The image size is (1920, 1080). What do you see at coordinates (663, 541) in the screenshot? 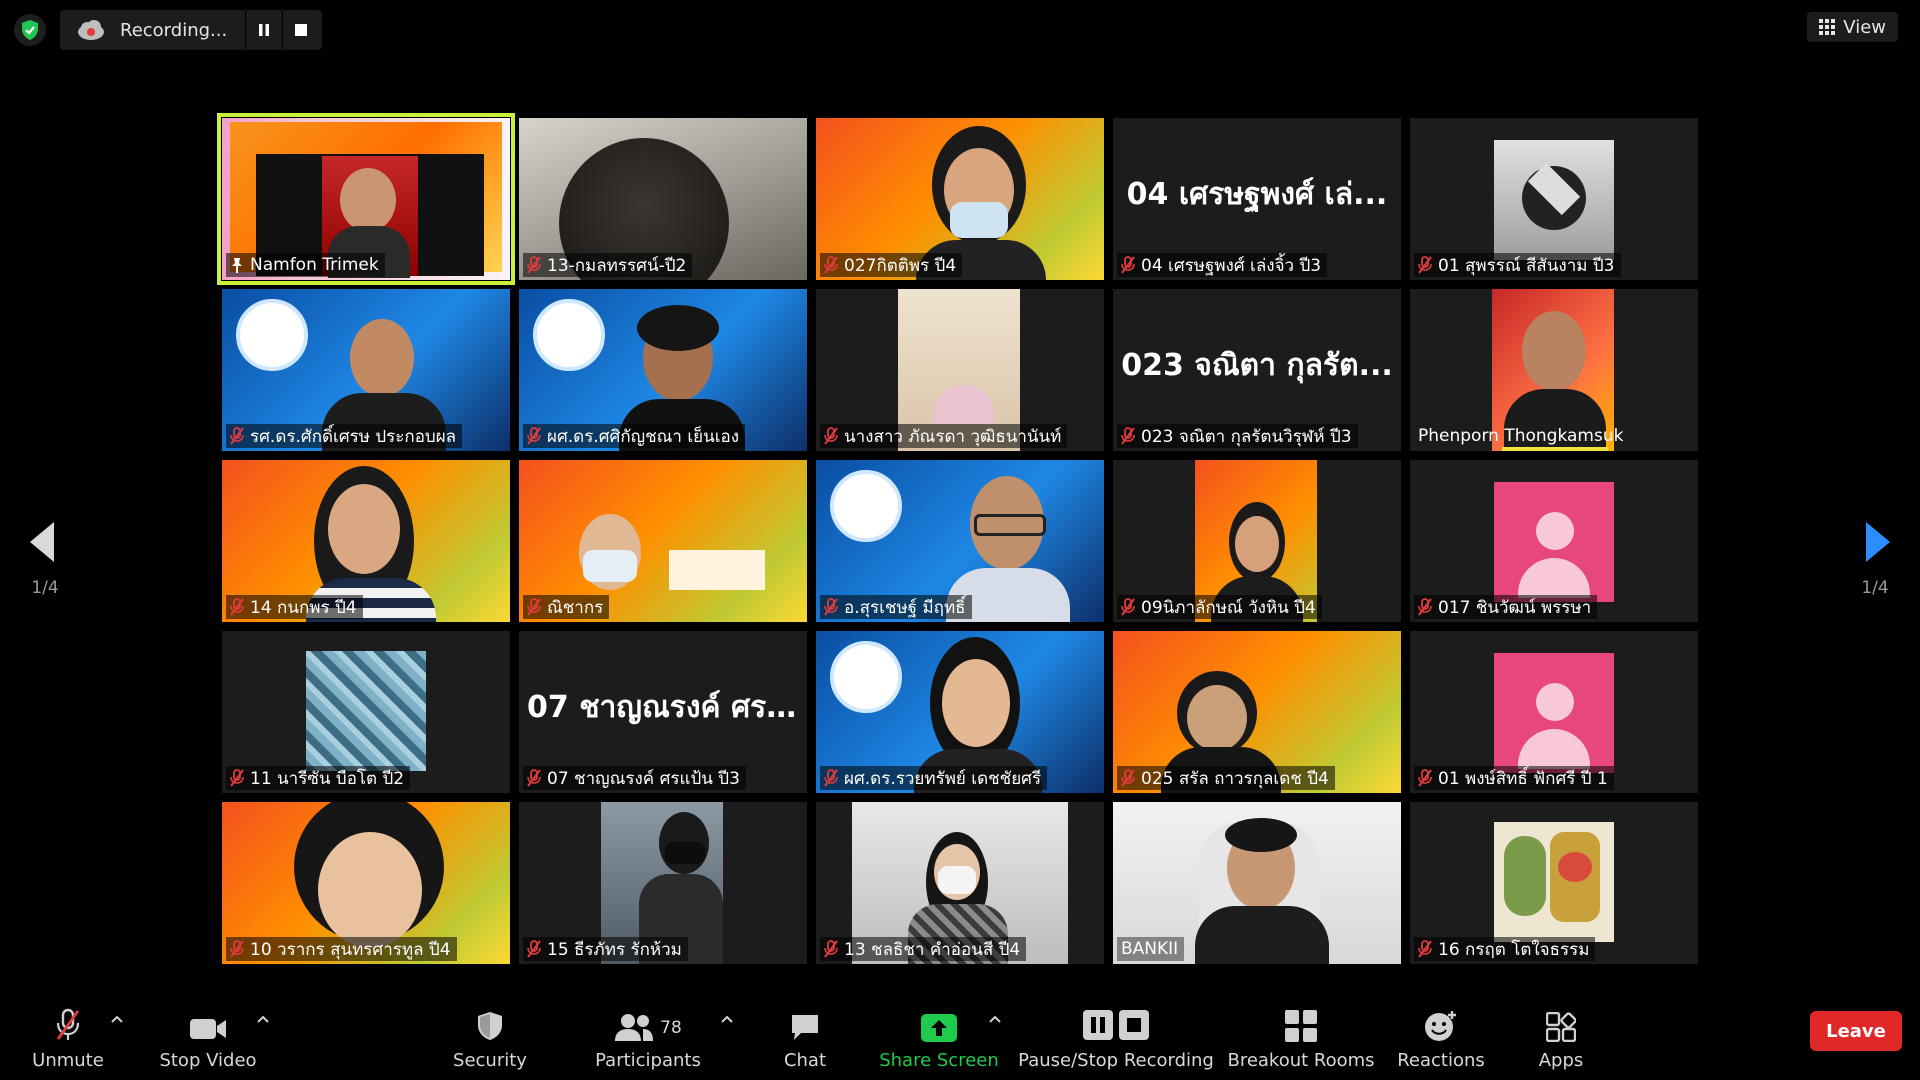
I see `video-tile: ณิชากร` at bounding box center [663, 541].